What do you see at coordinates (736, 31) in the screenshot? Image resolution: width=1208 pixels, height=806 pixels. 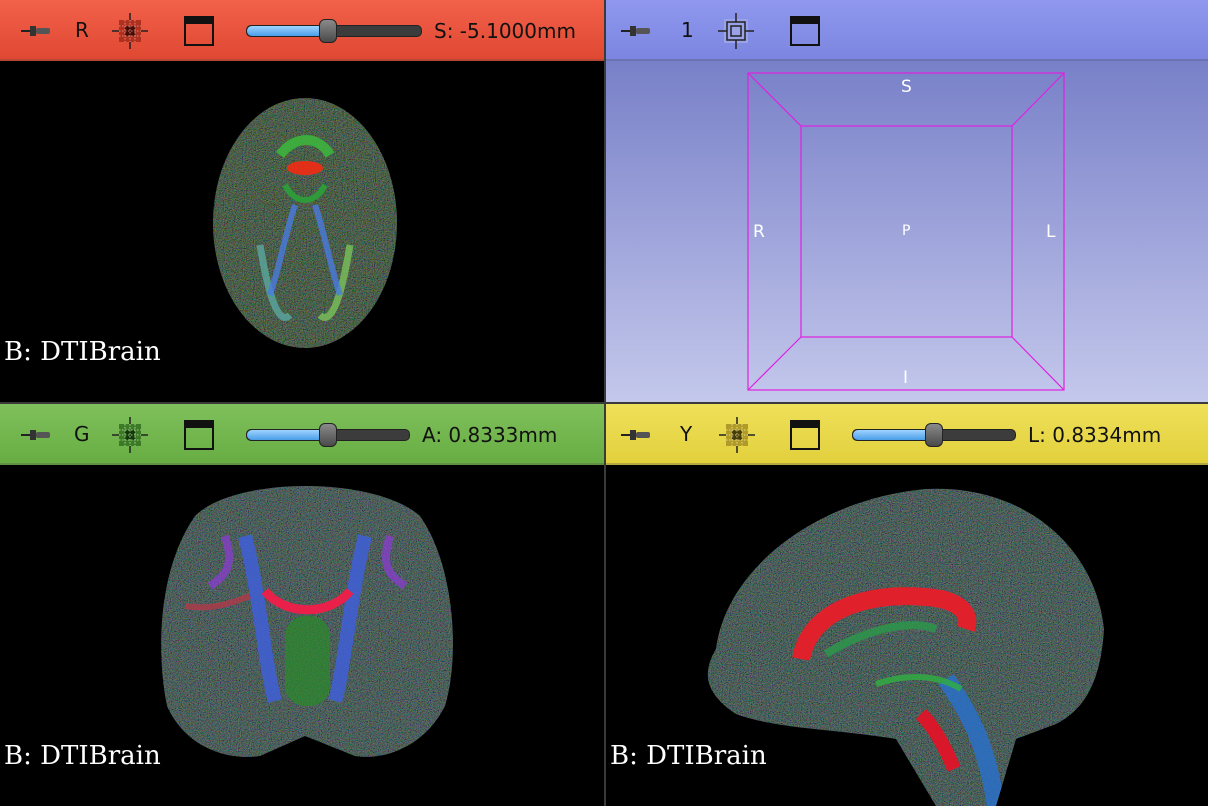 I see `center-view-icon` at bounding box center [736, 31].